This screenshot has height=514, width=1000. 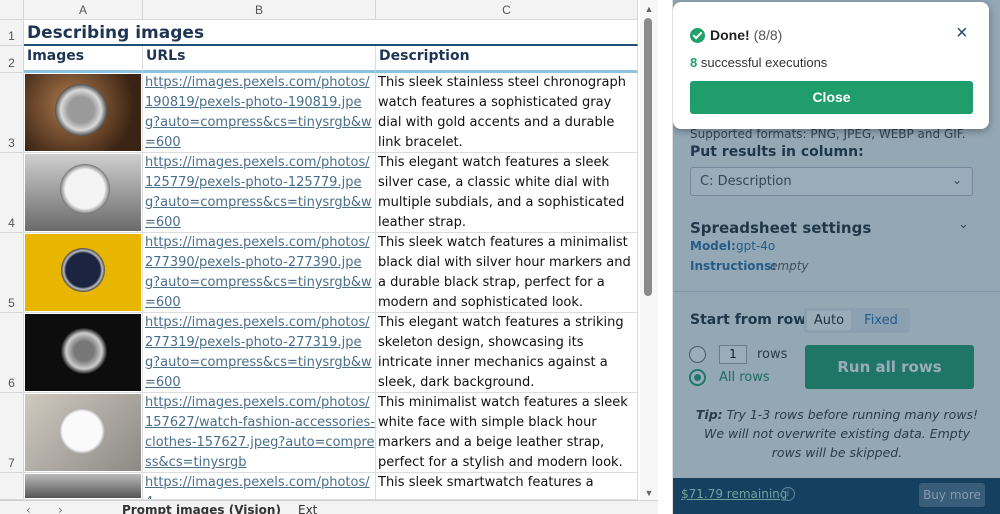 What do you see at coordinates (11, 223) in the screenshot?
I see `row-number: 4` at bounding box center [11, 223].